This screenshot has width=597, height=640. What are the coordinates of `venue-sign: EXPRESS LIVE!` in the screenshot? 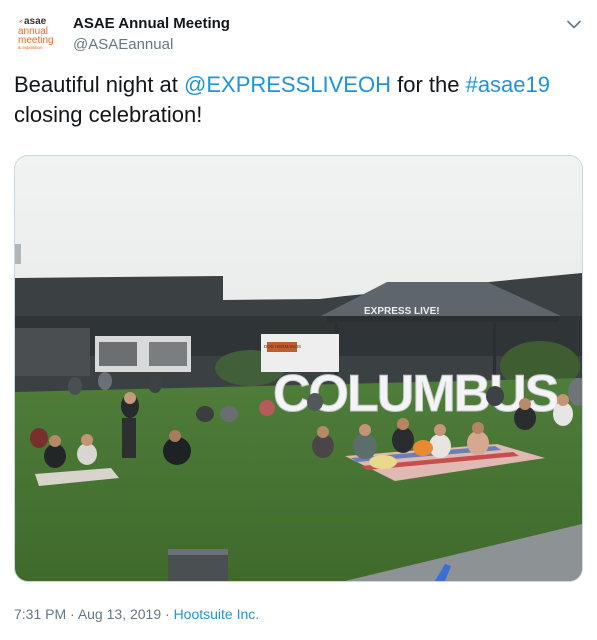 It's located at (402, 311).